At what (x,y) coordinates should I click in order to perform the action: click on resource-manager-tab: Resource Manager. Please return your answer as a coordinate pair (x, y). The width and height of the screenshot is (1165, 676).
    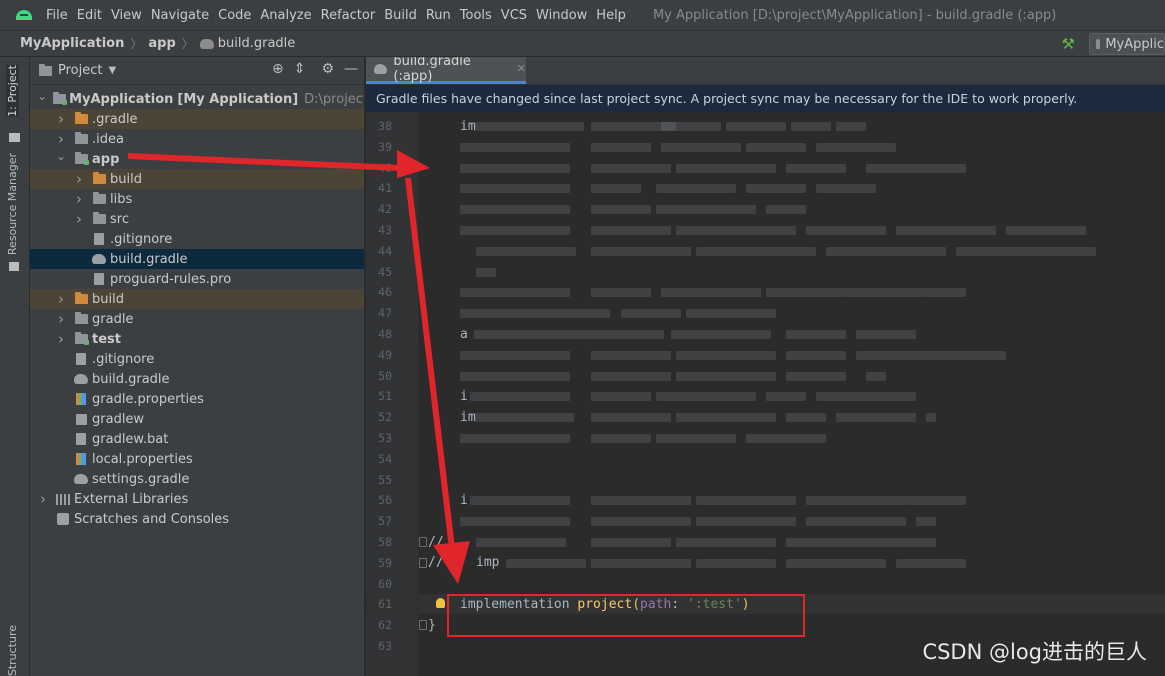
    Looking at the image, I should click on (12, 204).